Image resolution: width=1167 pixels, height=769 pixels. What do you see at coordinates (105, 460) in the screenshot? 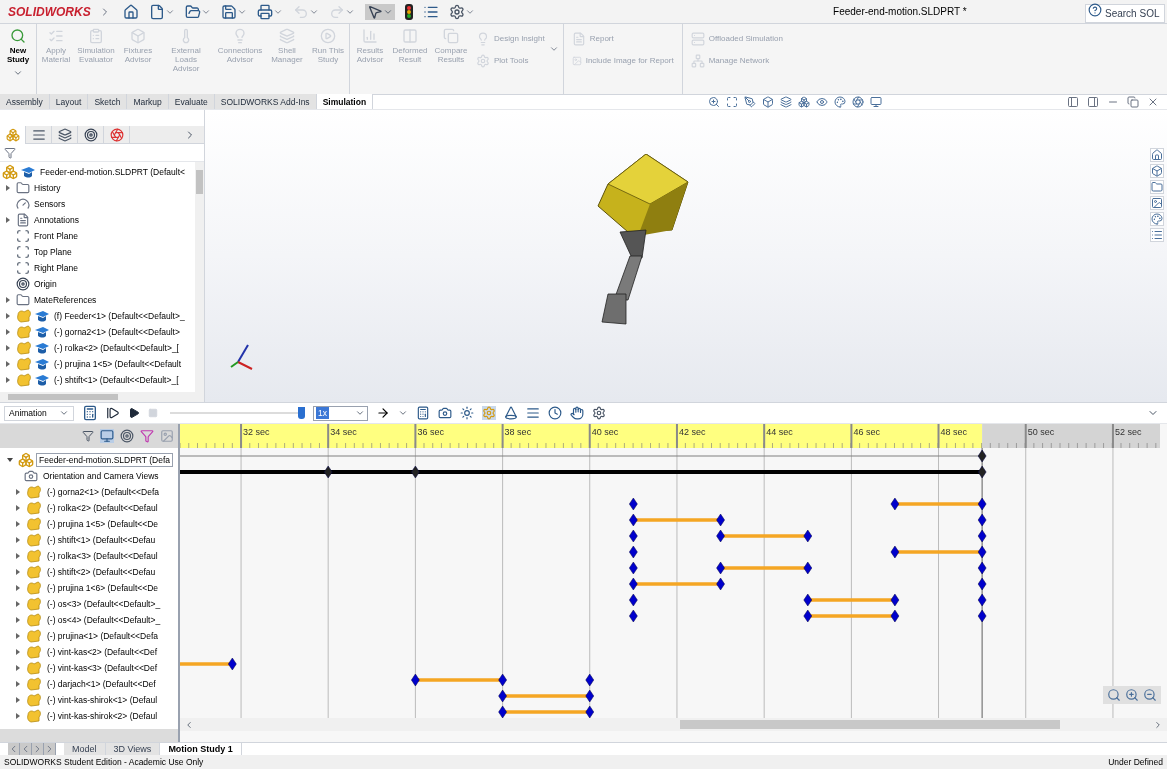
I see `tree-item: Feeder-end-motion.SLDPRT (Defa` at bounding box center [105, 460].